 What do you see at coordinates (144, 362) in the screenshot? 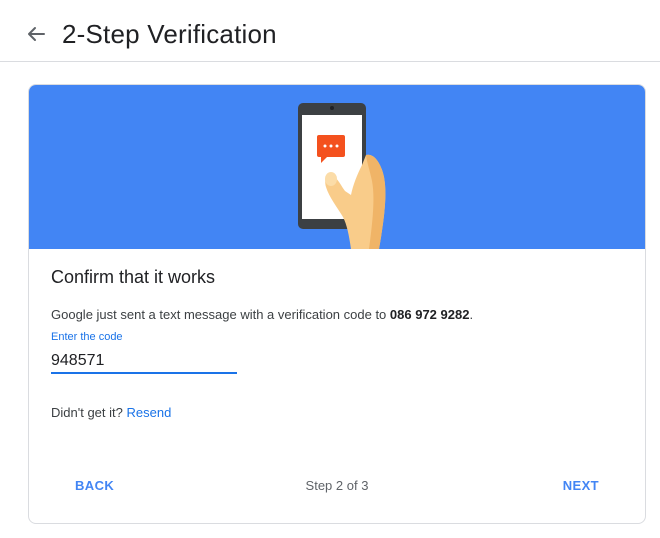
I see `verification-code-input` at bounding box center [144, 362].